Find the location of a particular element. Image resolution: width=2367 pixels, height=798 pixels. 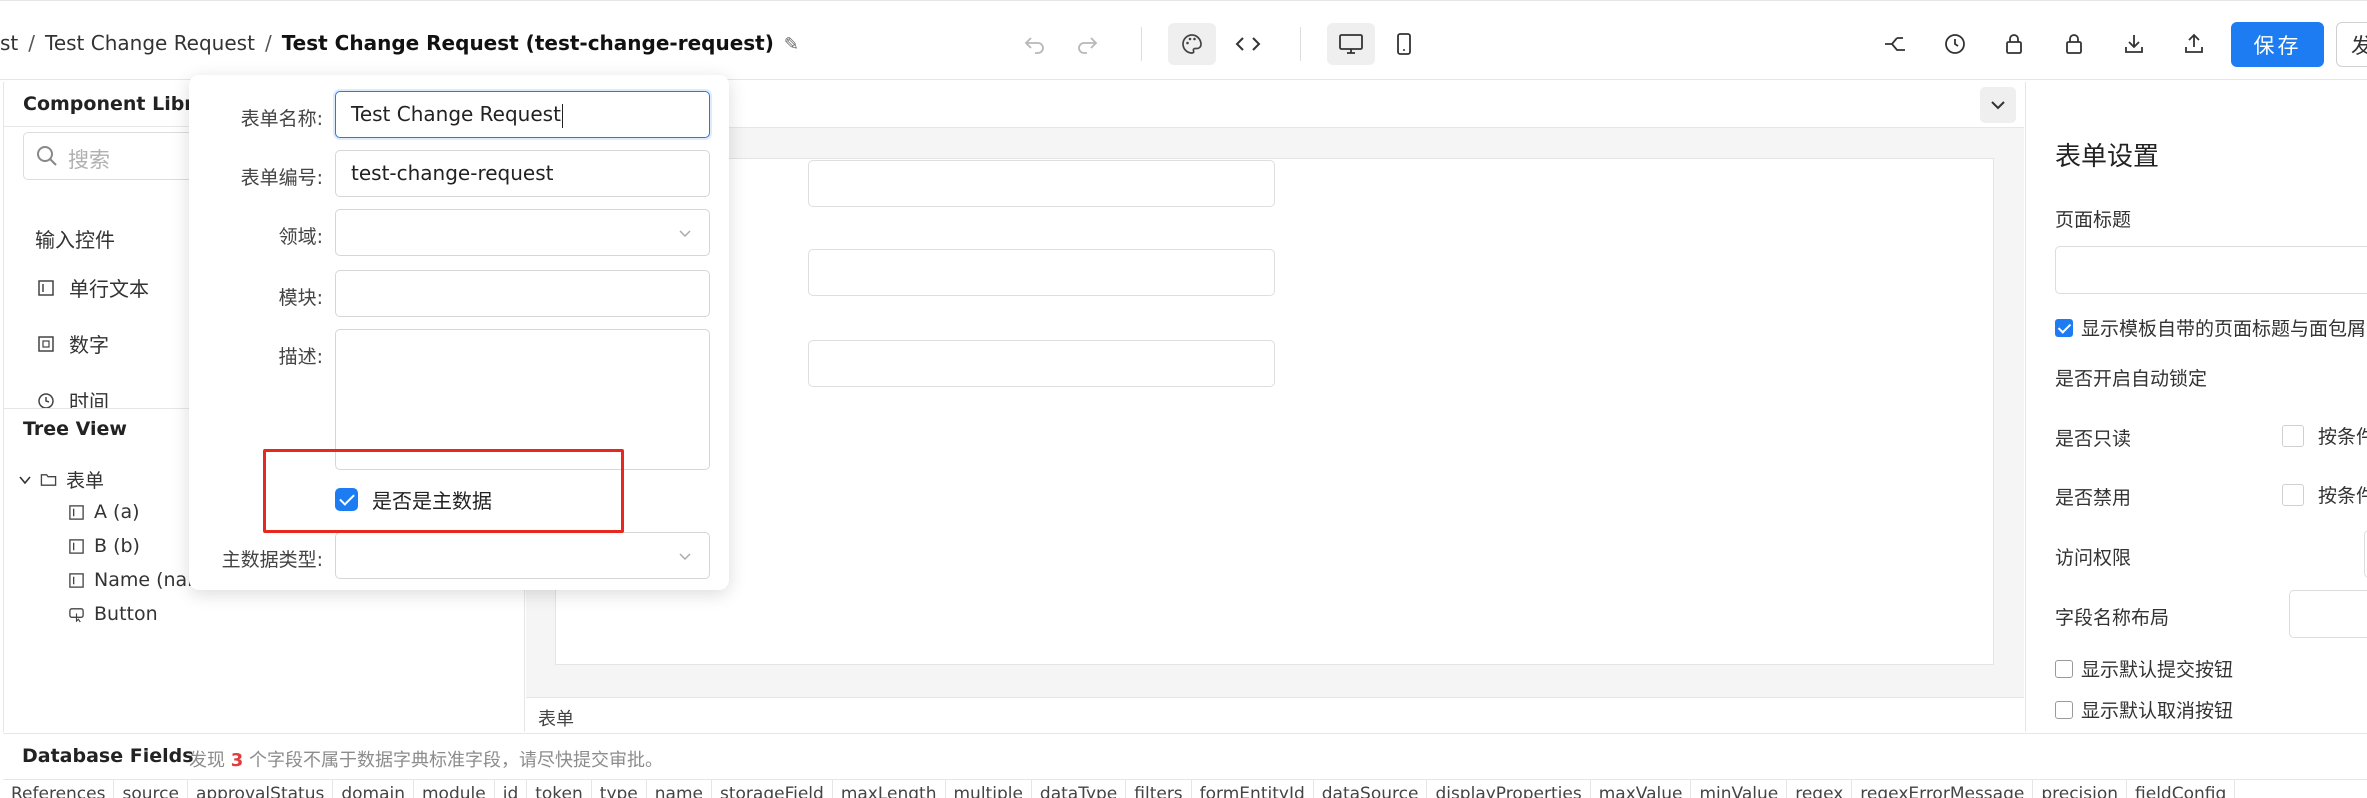

form-code-input: test-change-request is located at coordinates (522, 173).